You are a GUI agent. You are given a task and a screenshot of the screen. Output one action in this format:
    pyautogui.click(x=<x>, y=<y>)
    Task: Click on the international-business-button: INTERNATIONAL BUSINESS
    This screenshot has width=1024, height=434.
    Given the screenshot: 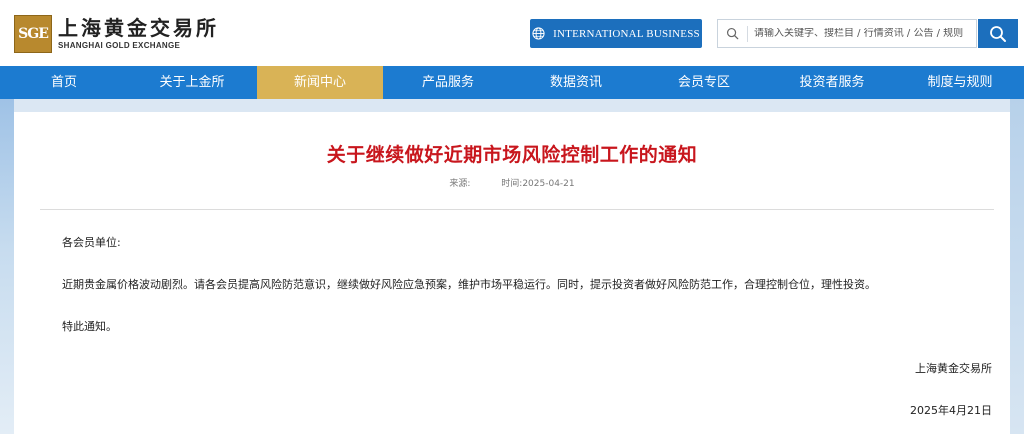 What is the action you would take?
    pyautogui.click(x=616, y=33)
    